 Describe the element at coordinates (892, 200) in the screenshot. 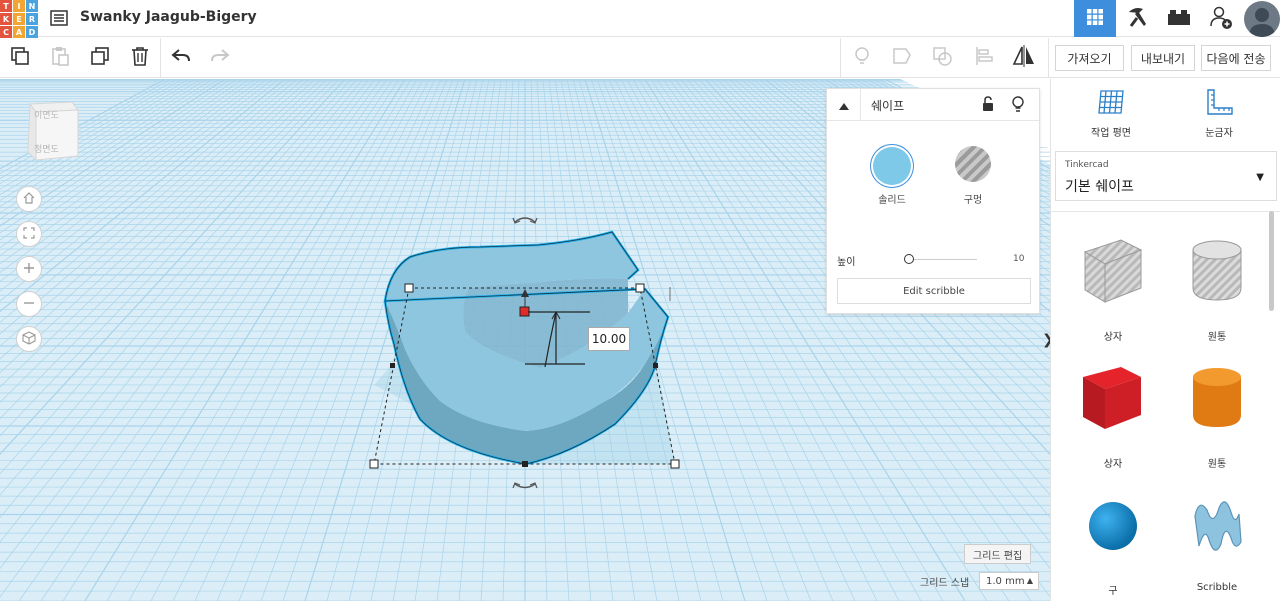

I see `solid-label: 솔리드` at that location.